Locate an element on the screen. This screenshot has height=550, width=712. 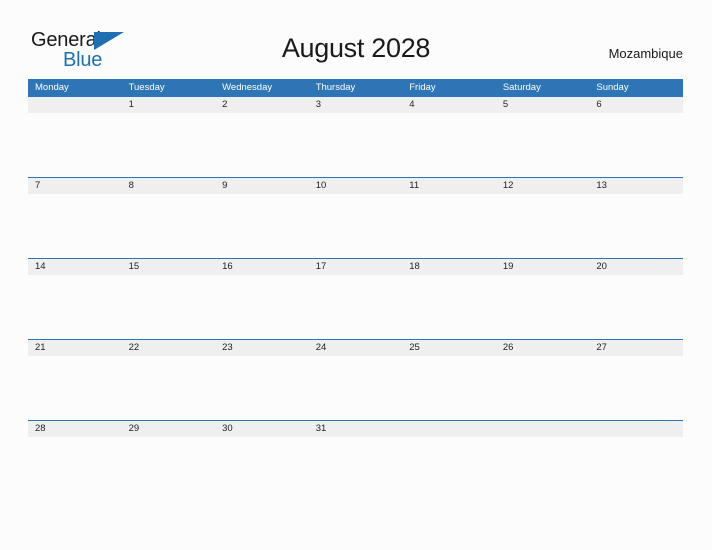
weekday-header-monday: Monday is located at coordinates (52, 87).